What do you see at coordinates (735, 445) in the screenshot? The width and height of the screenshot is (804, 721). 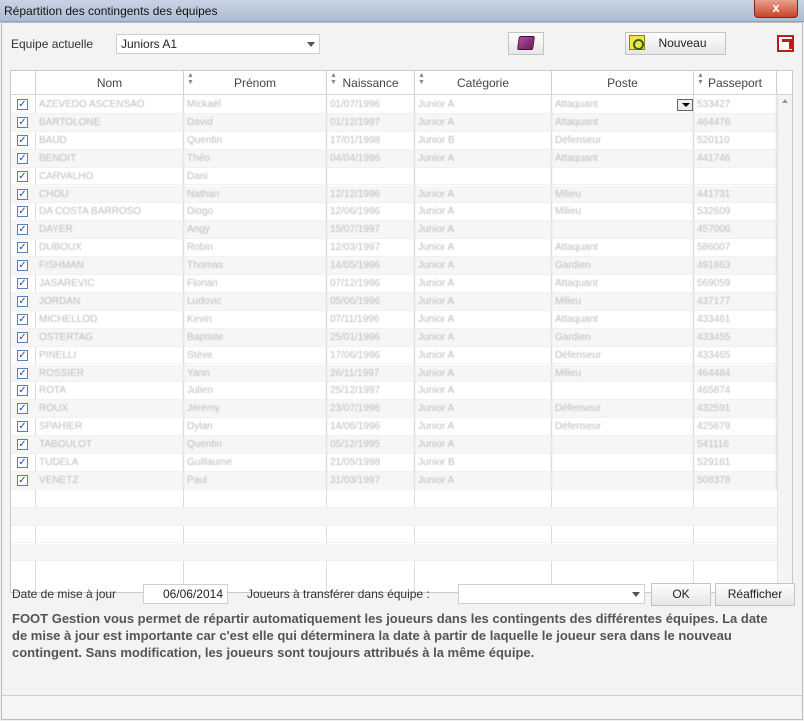 I see `cell-passeport: 541116` at bounding box center [735, 445].